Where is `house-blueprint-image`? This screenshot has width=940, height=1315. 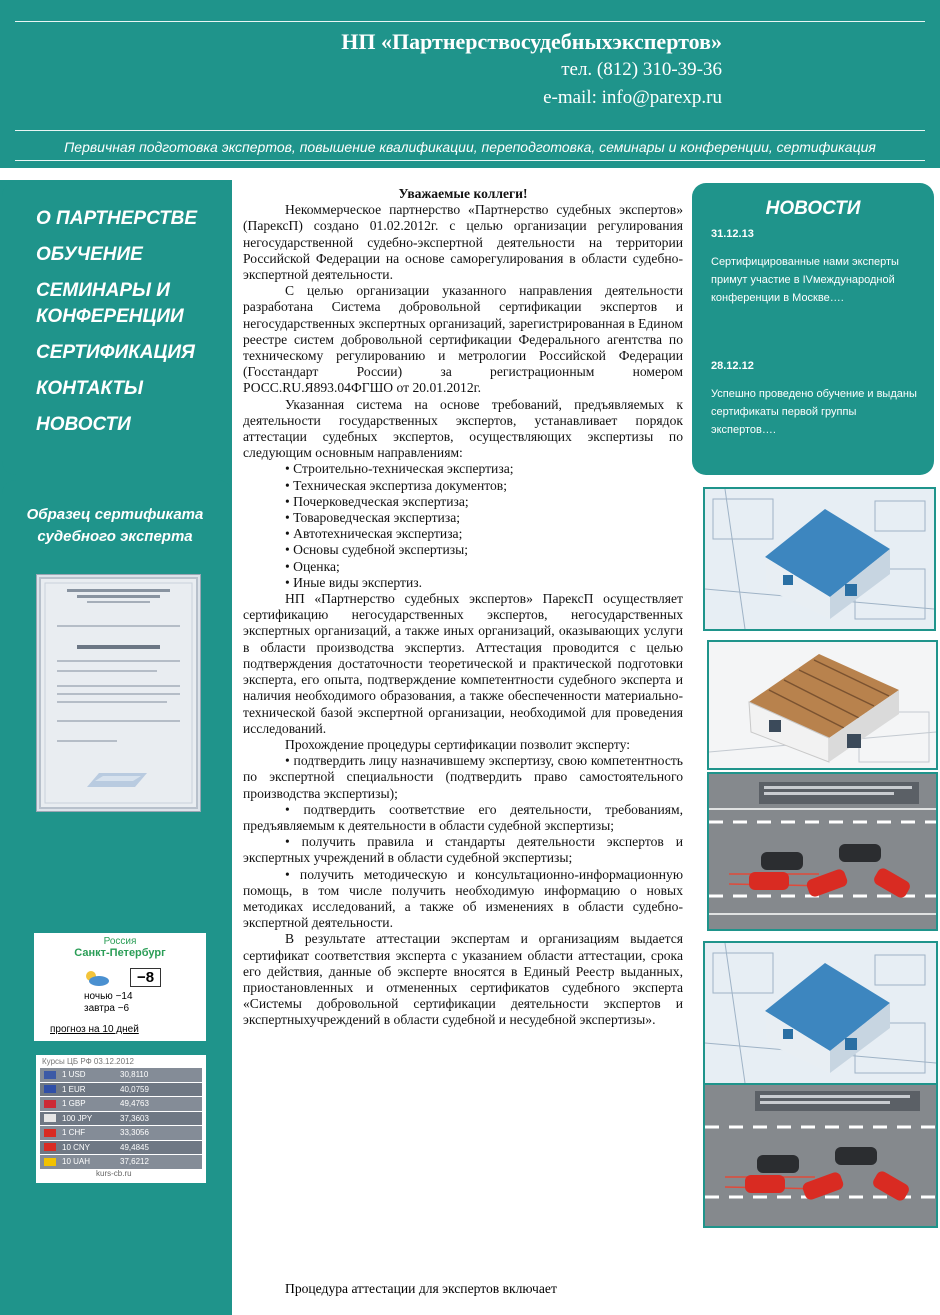
house-blueprint-image is located at coordinates (819, 559).